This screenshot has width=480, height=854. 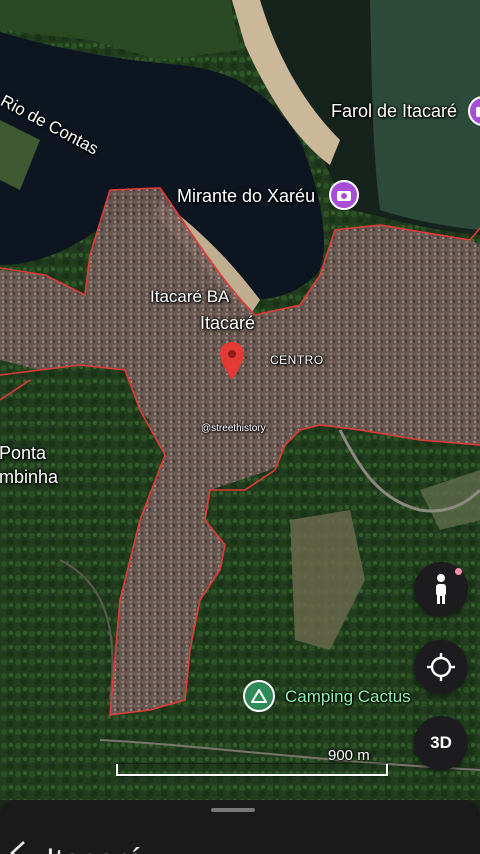 I want to click on ponta-label: Ponta, so click(x=23, y=453).